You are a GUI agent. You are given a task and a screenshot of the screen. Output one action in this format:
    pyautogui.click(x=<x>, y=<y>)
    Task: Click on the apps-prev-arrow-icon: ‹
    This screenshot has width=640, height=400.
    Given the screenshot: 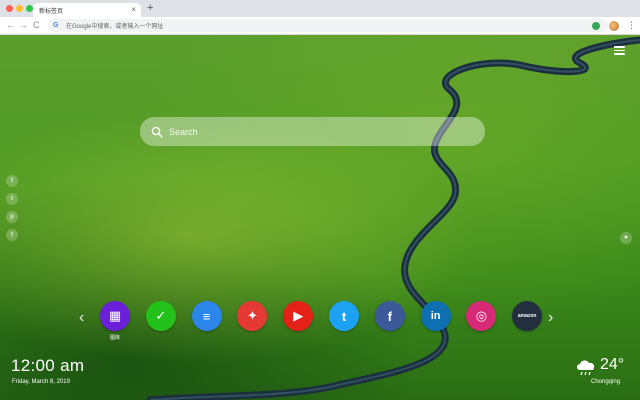 What is the action you would take?
    pyautogui.click(x=81, y=318)
    